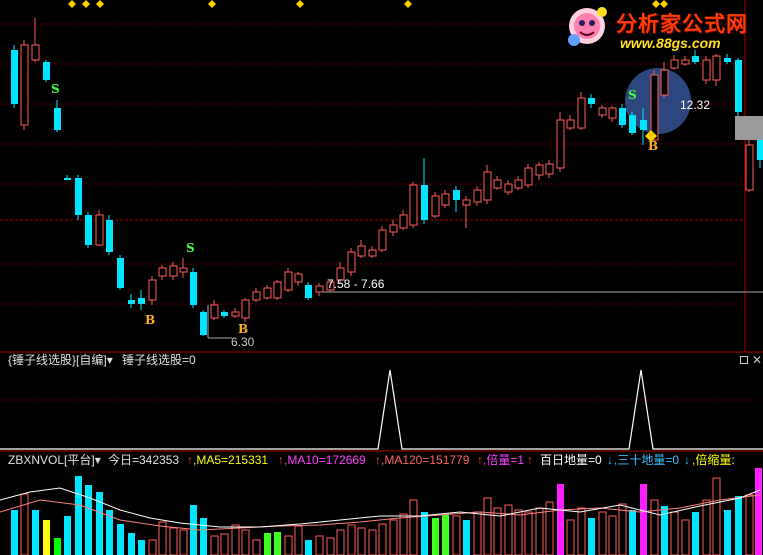 Image resolution: width=763 pixels, height=555 pixels. I want to click on down-arrow-icon: ↓, so click(610, 460).